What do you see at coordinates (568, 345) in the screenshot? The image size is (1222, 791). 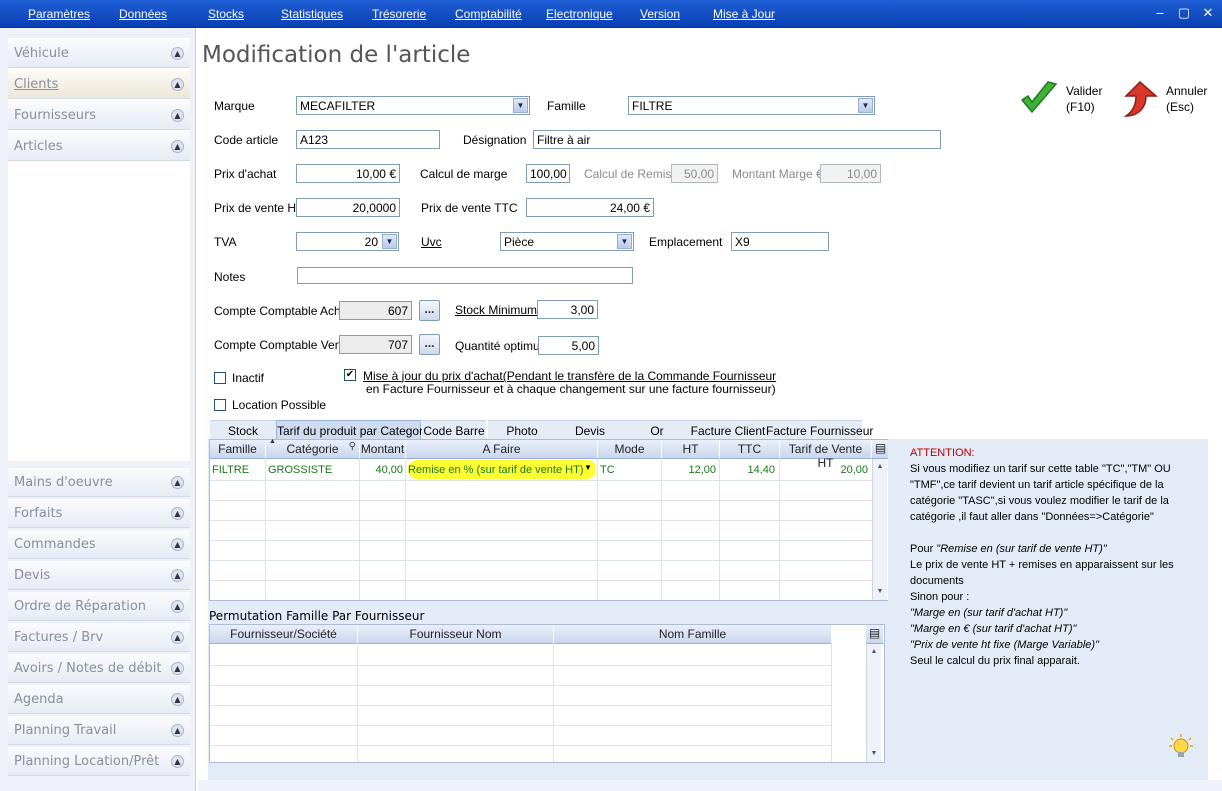 I see `qte-opt-input: 5,00` at bounding box center [568, 345].